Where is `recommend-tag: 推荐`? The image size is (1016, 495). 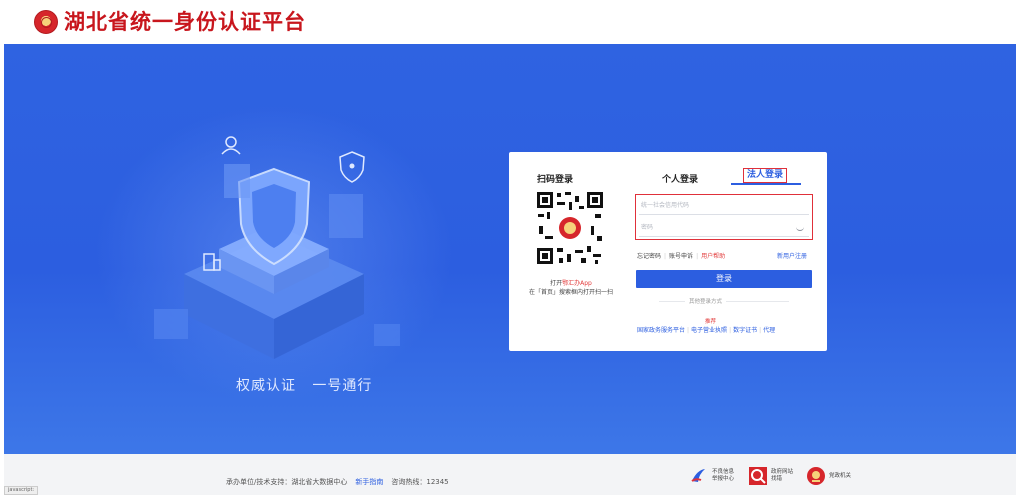 recommend-tag: 推荐 is located at coordinates (711, 322).